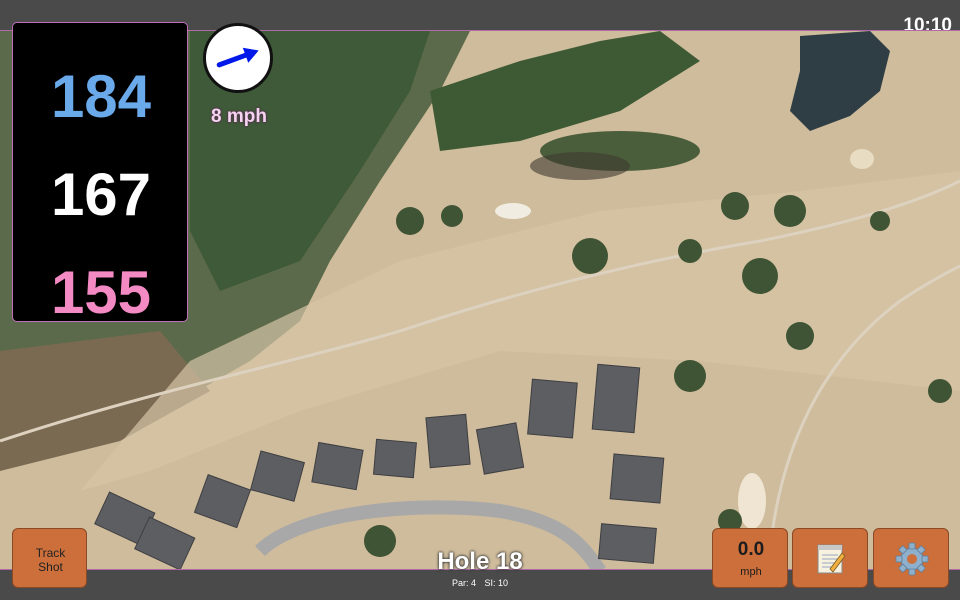 The image size is (960, 600). What do you see at coordinates (101, 96) in the screenshot?
I see `distance-back: 184` at bounding box center [101, 96].